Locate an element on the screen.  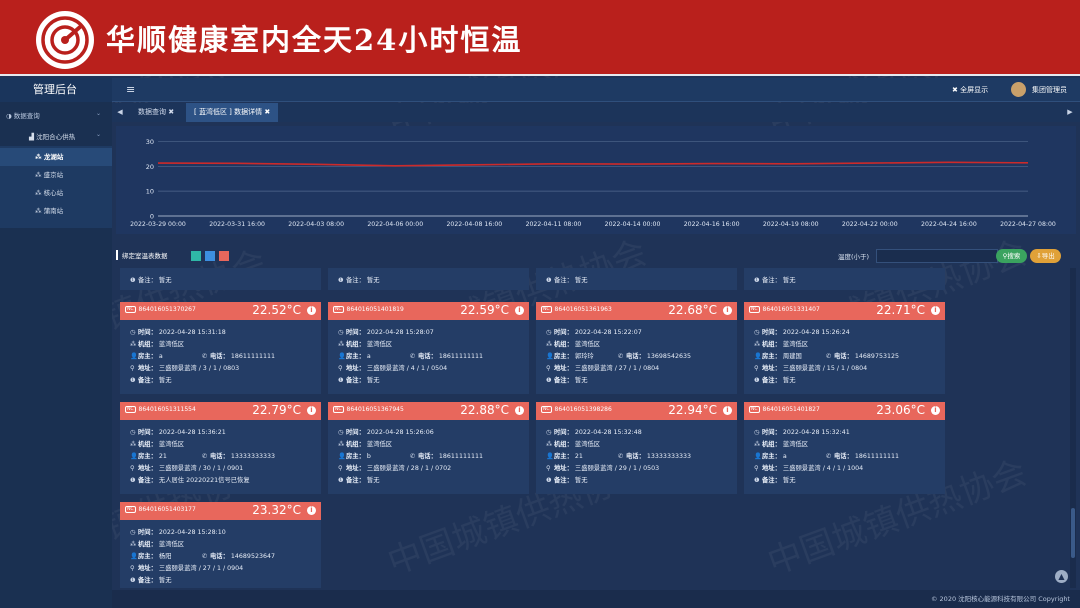
owner-row: 👤房主： b ✆ 电话： 18611111111 is located at coordinates (410, 455).